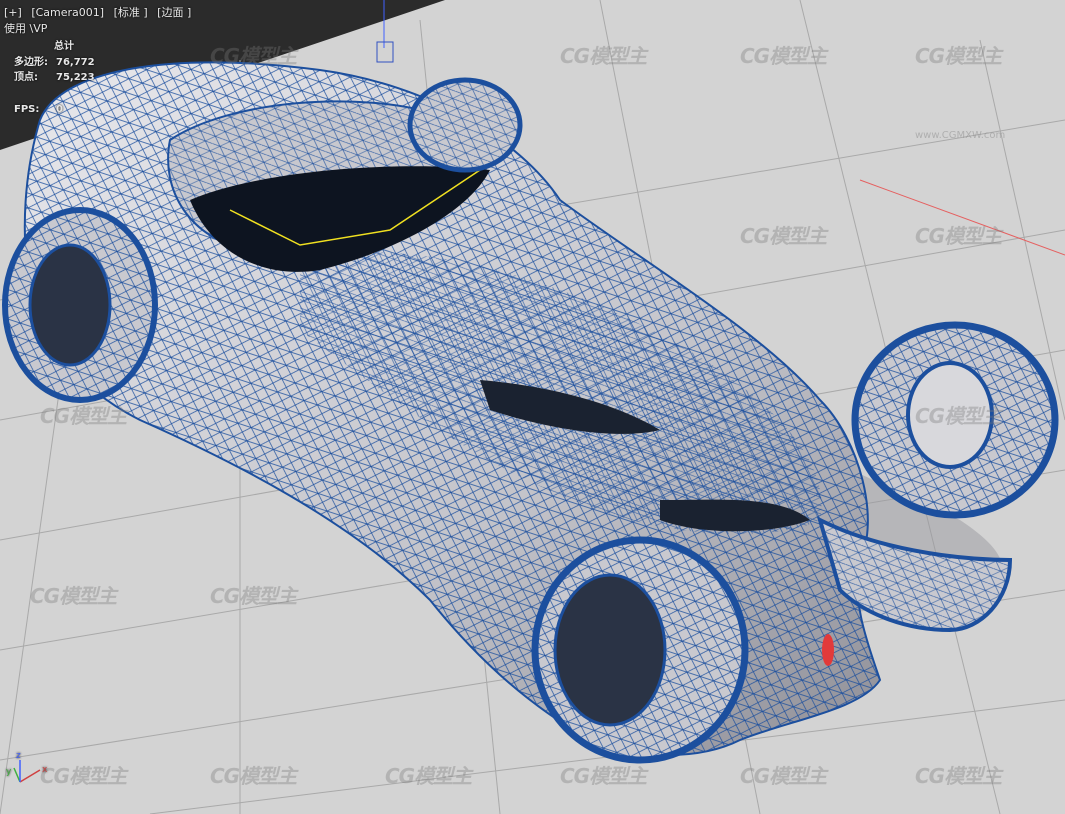  What do you see at coordinates (54, 77) in the screenshot?
I see `stats-vertices: 顶点: 75,223` at bounding box center [54, 77].